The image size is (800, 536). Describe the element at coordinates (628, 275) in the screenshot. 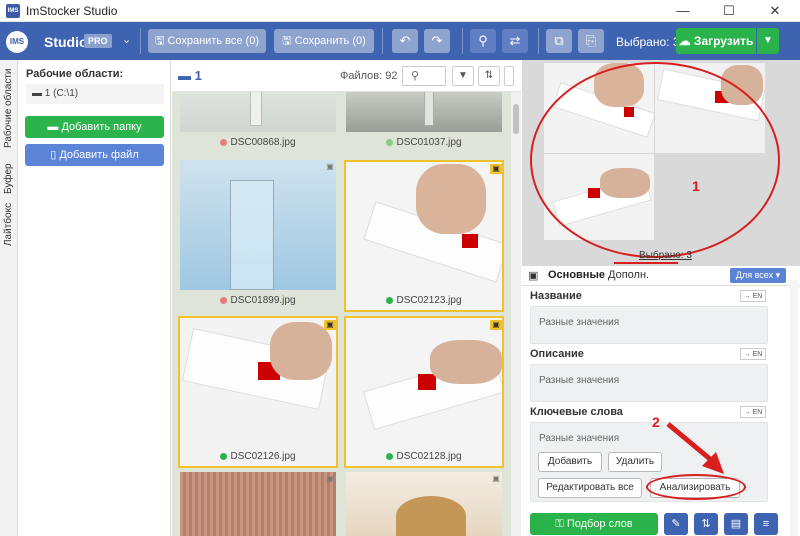

I see `tab-more: Дополн.` at that location.